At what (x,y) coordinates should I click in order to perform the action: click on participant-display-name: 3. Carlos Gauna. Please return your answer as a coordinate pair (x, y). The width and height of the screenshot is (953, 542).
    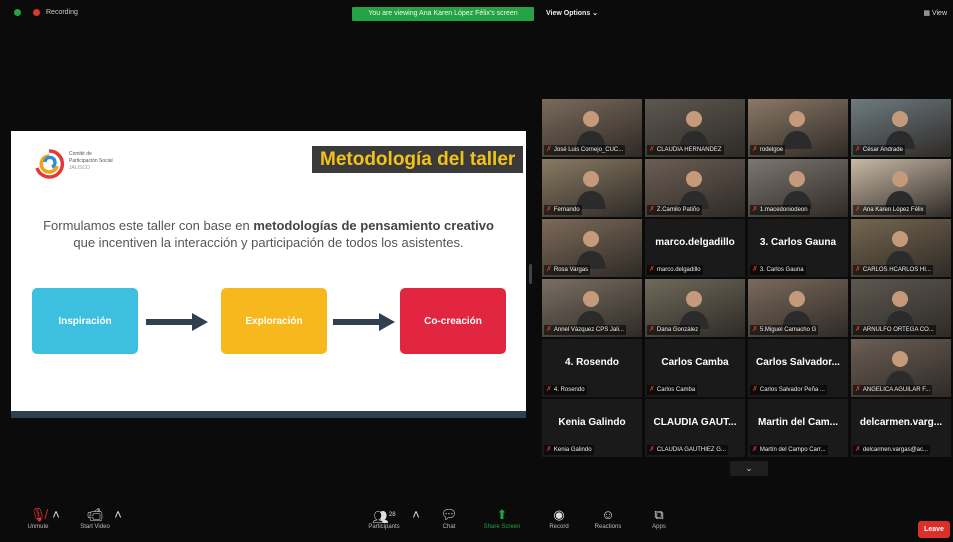
    Looking at the image, I should click on (798, 242).